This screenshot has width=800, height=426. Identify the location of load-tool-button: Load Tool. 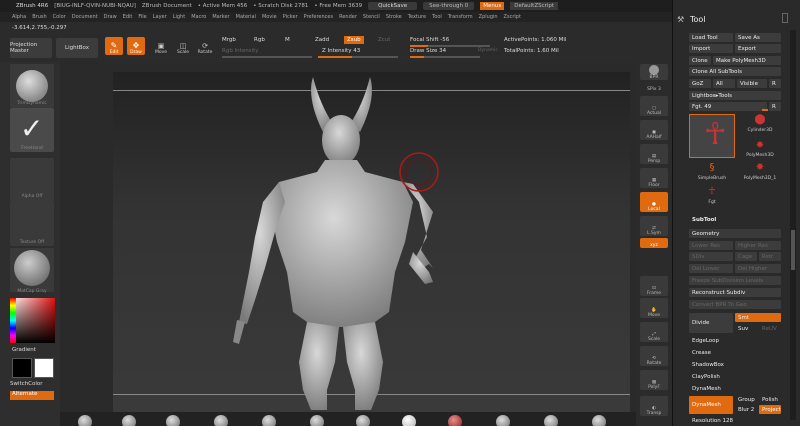
(711, 37).